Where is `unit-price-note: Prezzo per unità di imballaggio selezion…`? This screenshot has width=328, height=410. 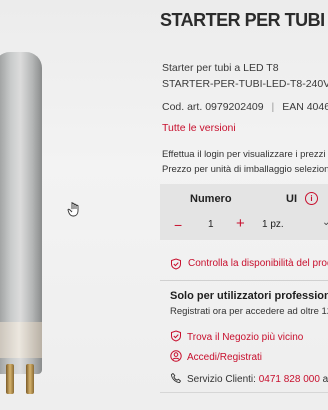 unit-price-note: Prezzo per unità di imballaggio selezion… is located at coordinates (245, 169).